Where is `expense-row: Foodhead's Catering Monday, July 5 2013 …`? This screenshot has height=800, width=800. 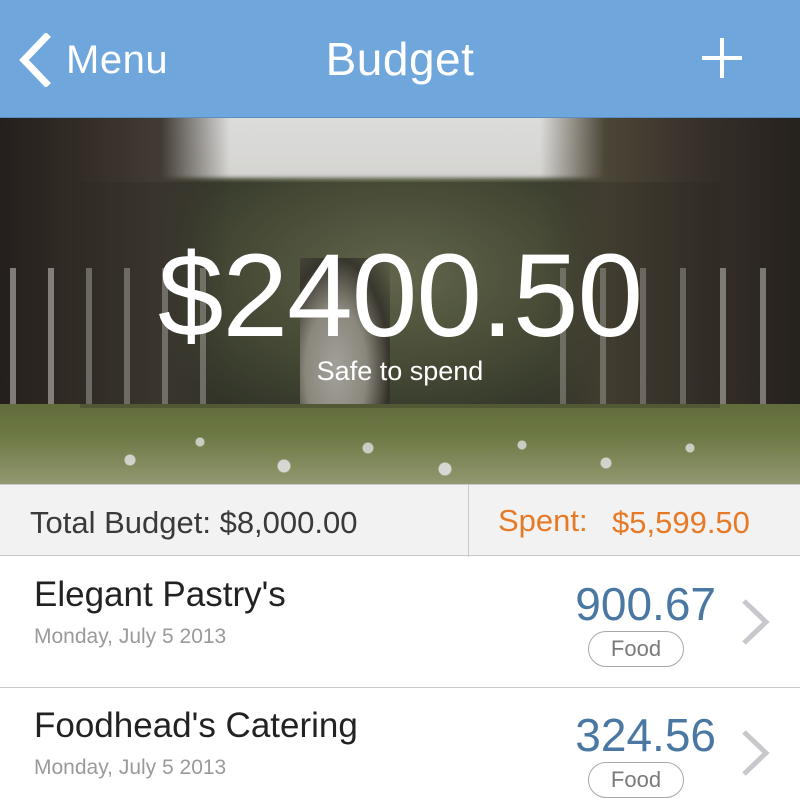 expense-row: Foodhead's Catering Monday, July 5 2013 … is located at coordinates (400, 744).